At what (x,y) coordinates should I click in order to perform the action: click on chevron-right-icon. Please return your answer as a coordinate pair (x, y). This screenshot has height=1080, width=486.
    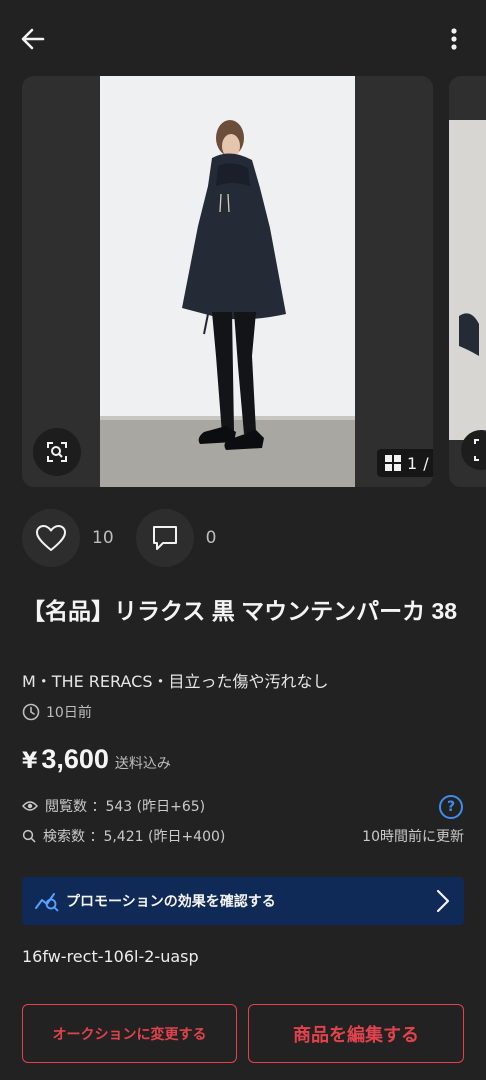
    Looking at the image, I should click on (443, 901).